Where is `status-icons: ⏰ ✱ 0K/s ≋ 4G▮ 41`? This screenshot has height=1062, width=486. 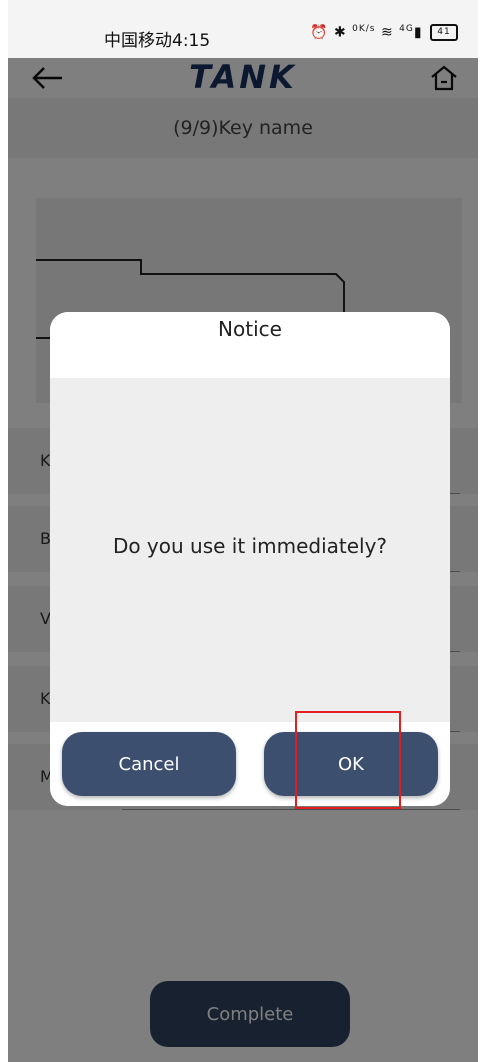
status-icons: ⏰ ✱ 0K/s ≋ 4G▮ 41 is located at coordinates (384, 33).